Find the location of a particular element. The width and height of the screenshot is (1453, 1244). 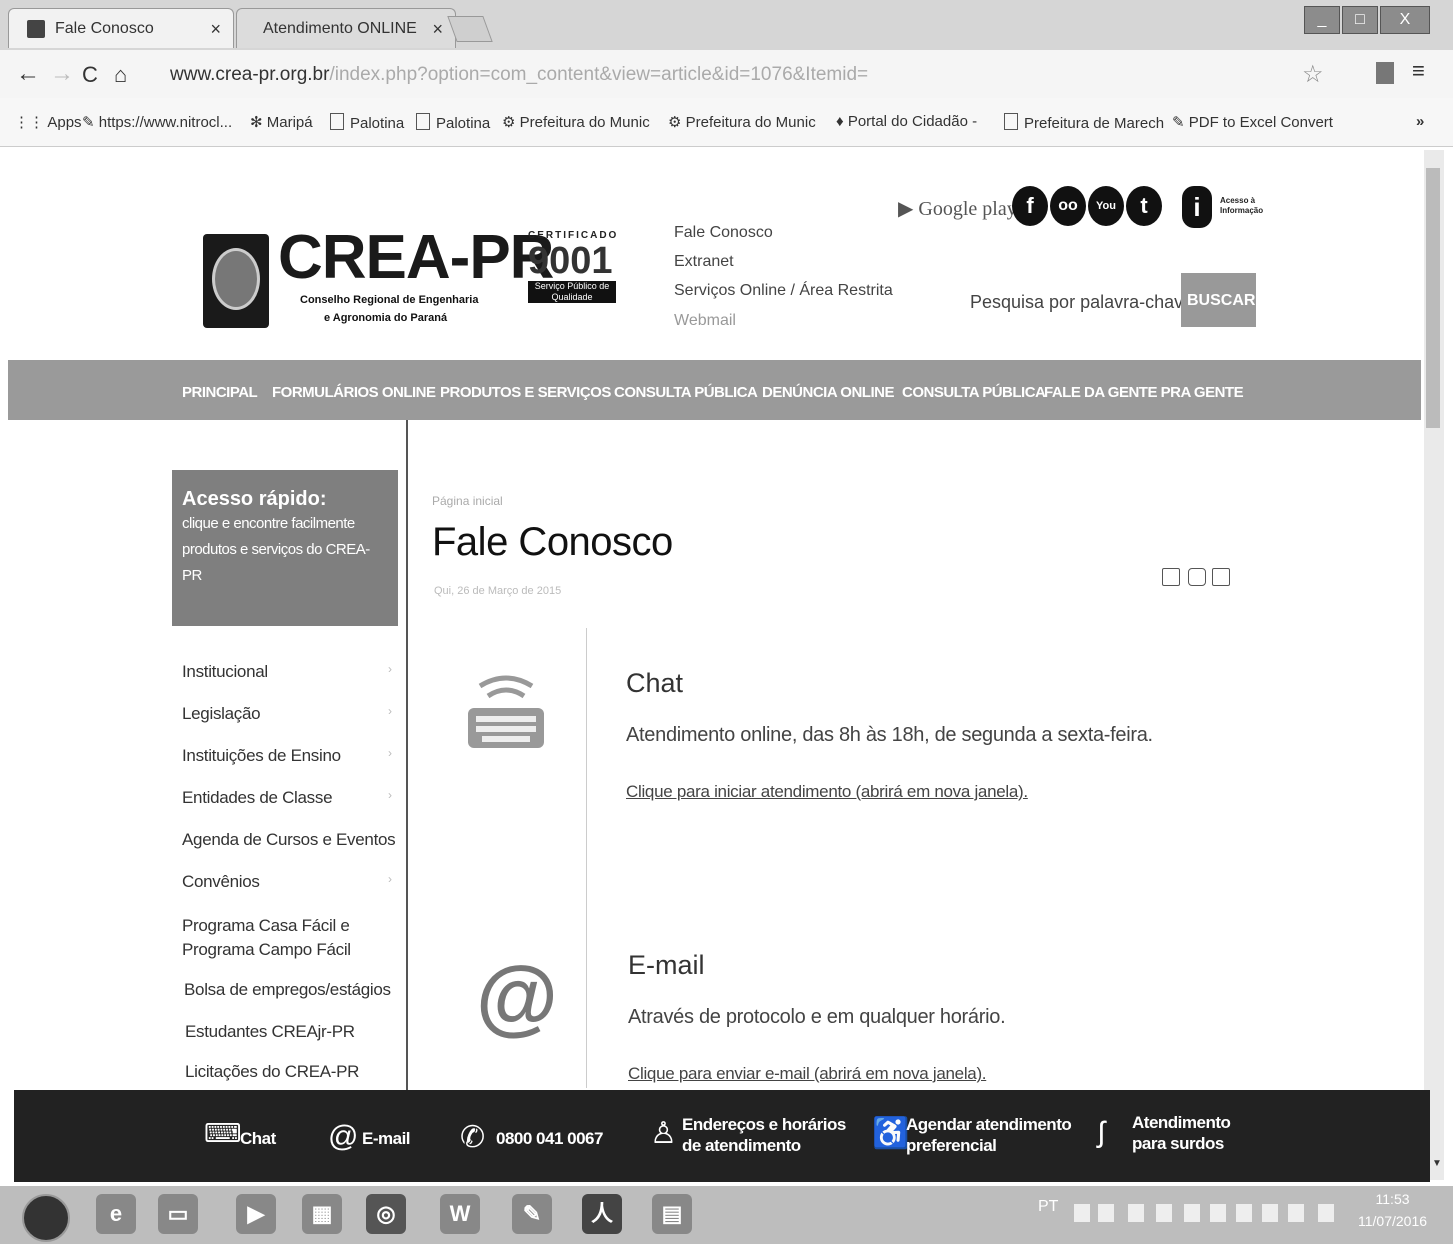

footer-schedule-link: Agendar atendimento preferencial is located at coordinates (989, 1135).